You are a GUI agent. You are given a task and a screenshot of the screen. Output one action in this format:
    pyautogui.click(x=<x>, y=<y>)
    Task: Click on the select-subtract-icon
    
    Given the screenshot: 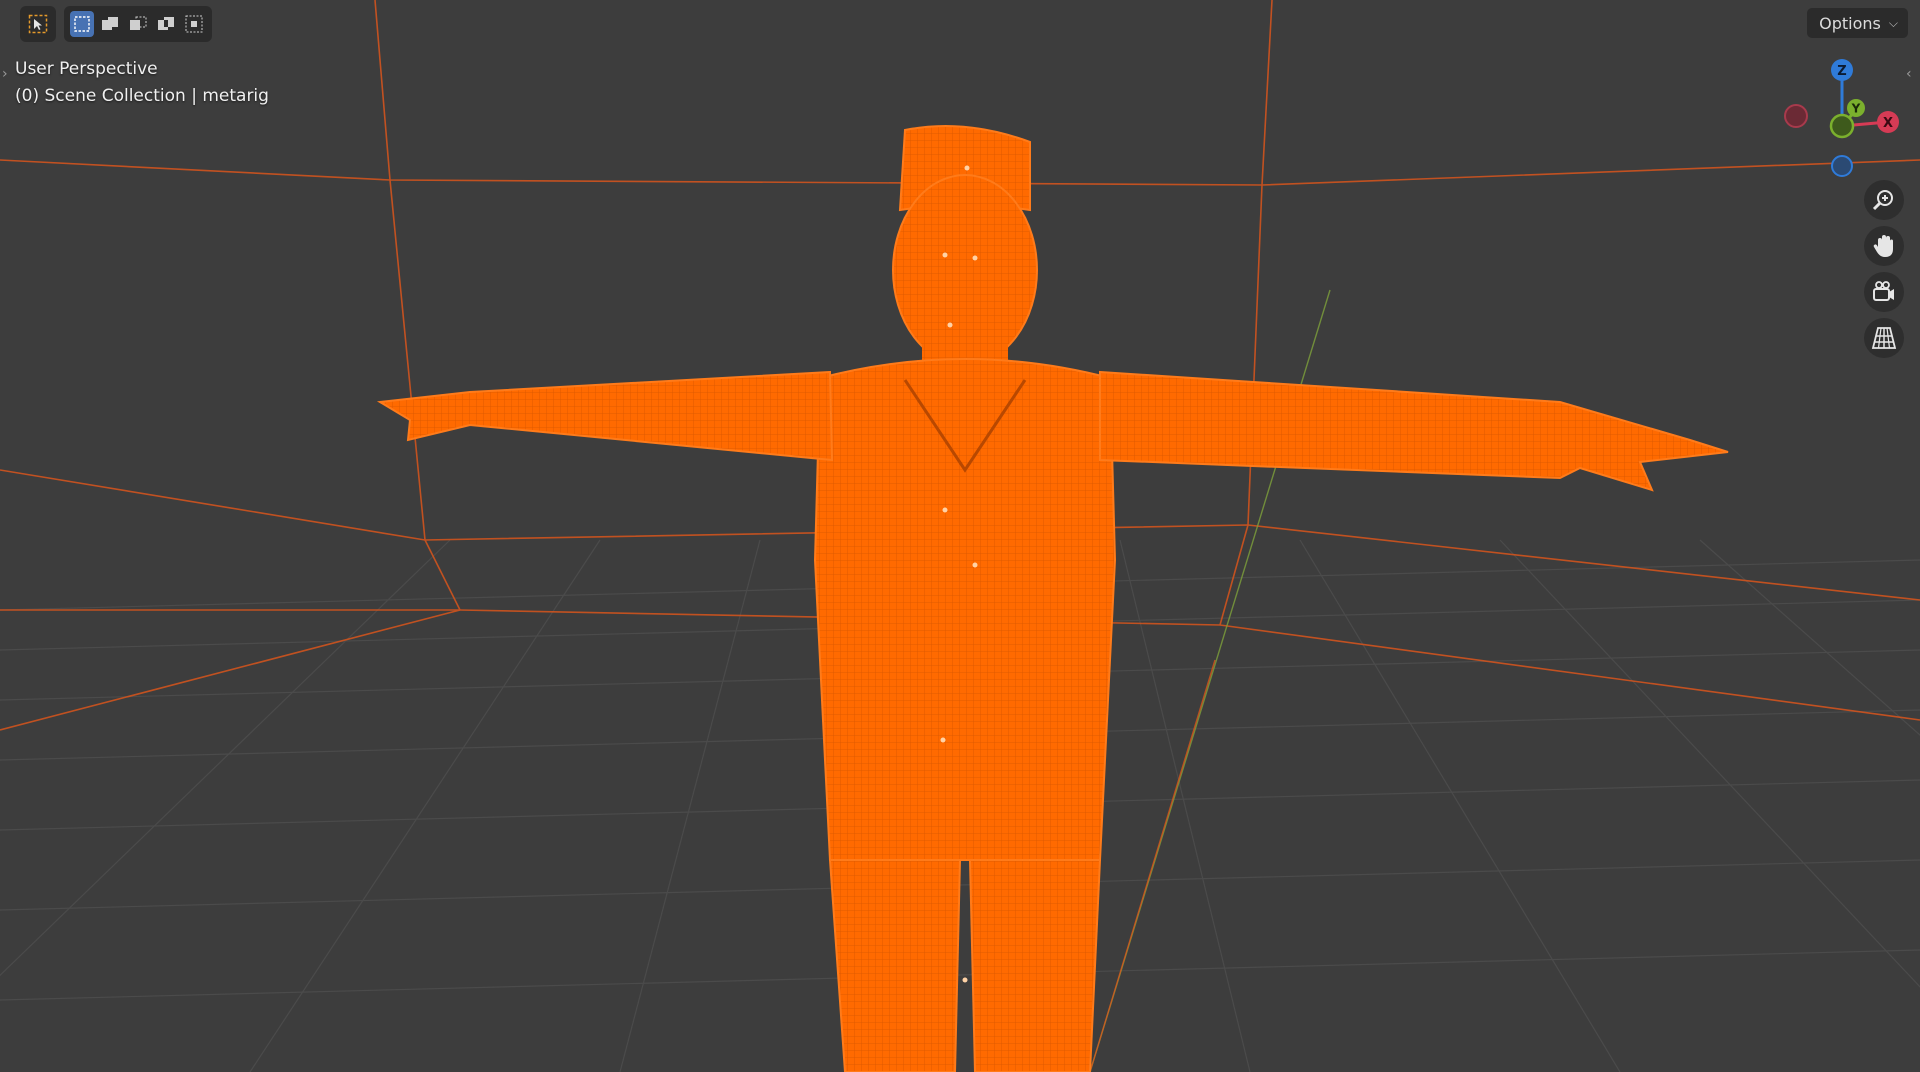 What is the action you would take?
    pyautogui.click(x=138, y=24)
    